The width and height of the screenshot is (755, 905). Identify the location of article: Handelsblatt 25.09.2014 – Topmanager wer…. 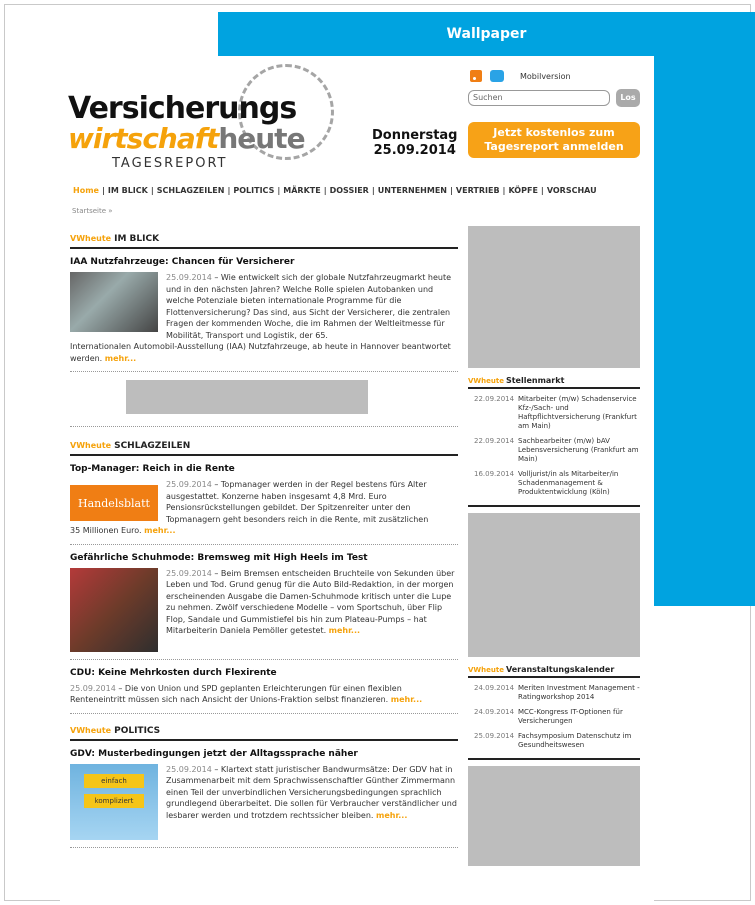
(264, 502).